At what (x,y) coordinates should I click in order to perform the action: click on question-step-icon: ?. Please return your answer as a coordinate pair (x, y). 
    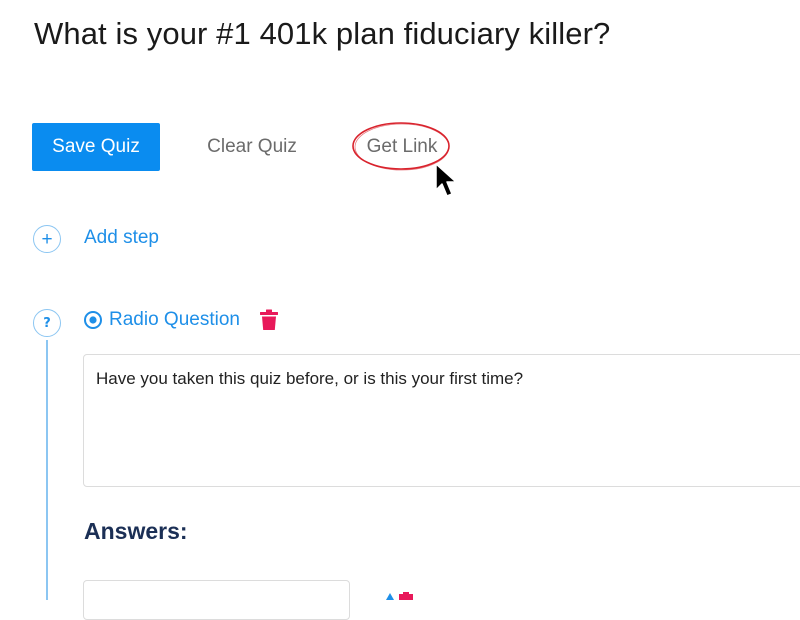
    Looking at the image, I should click on (47, 323).